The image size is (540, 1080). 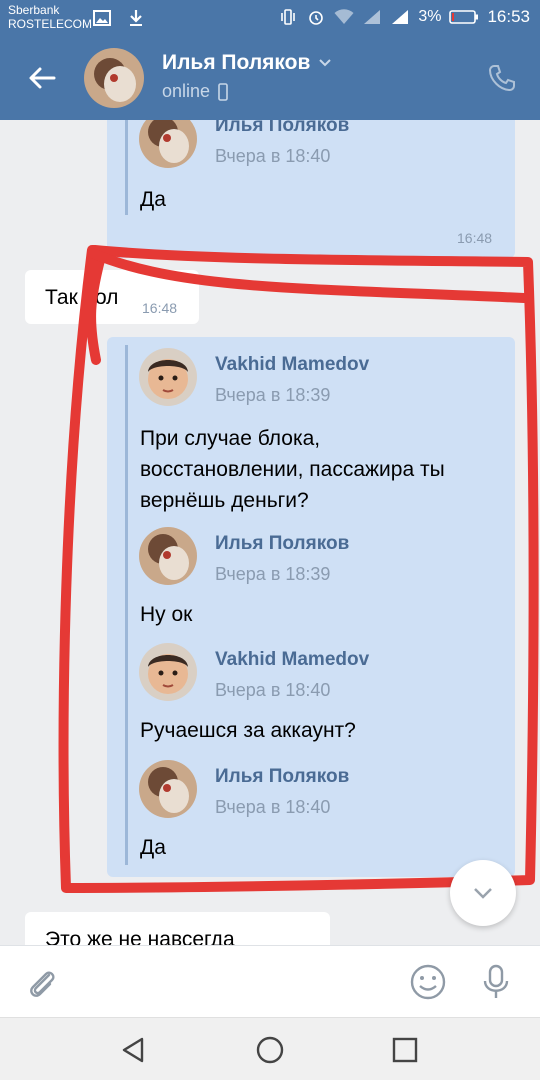 I want to click on contact-name: Илья Поляков, so click(x=236, y=62).